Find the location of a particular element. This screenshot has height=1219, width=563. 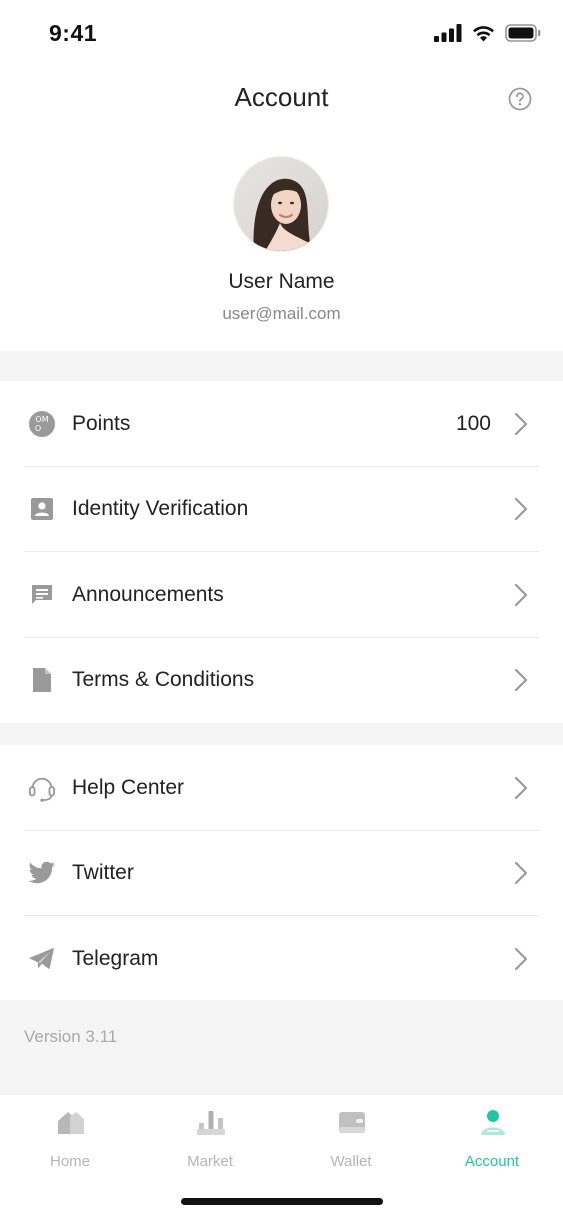

navigation-bar: Account is located at coordinates (281, 99).